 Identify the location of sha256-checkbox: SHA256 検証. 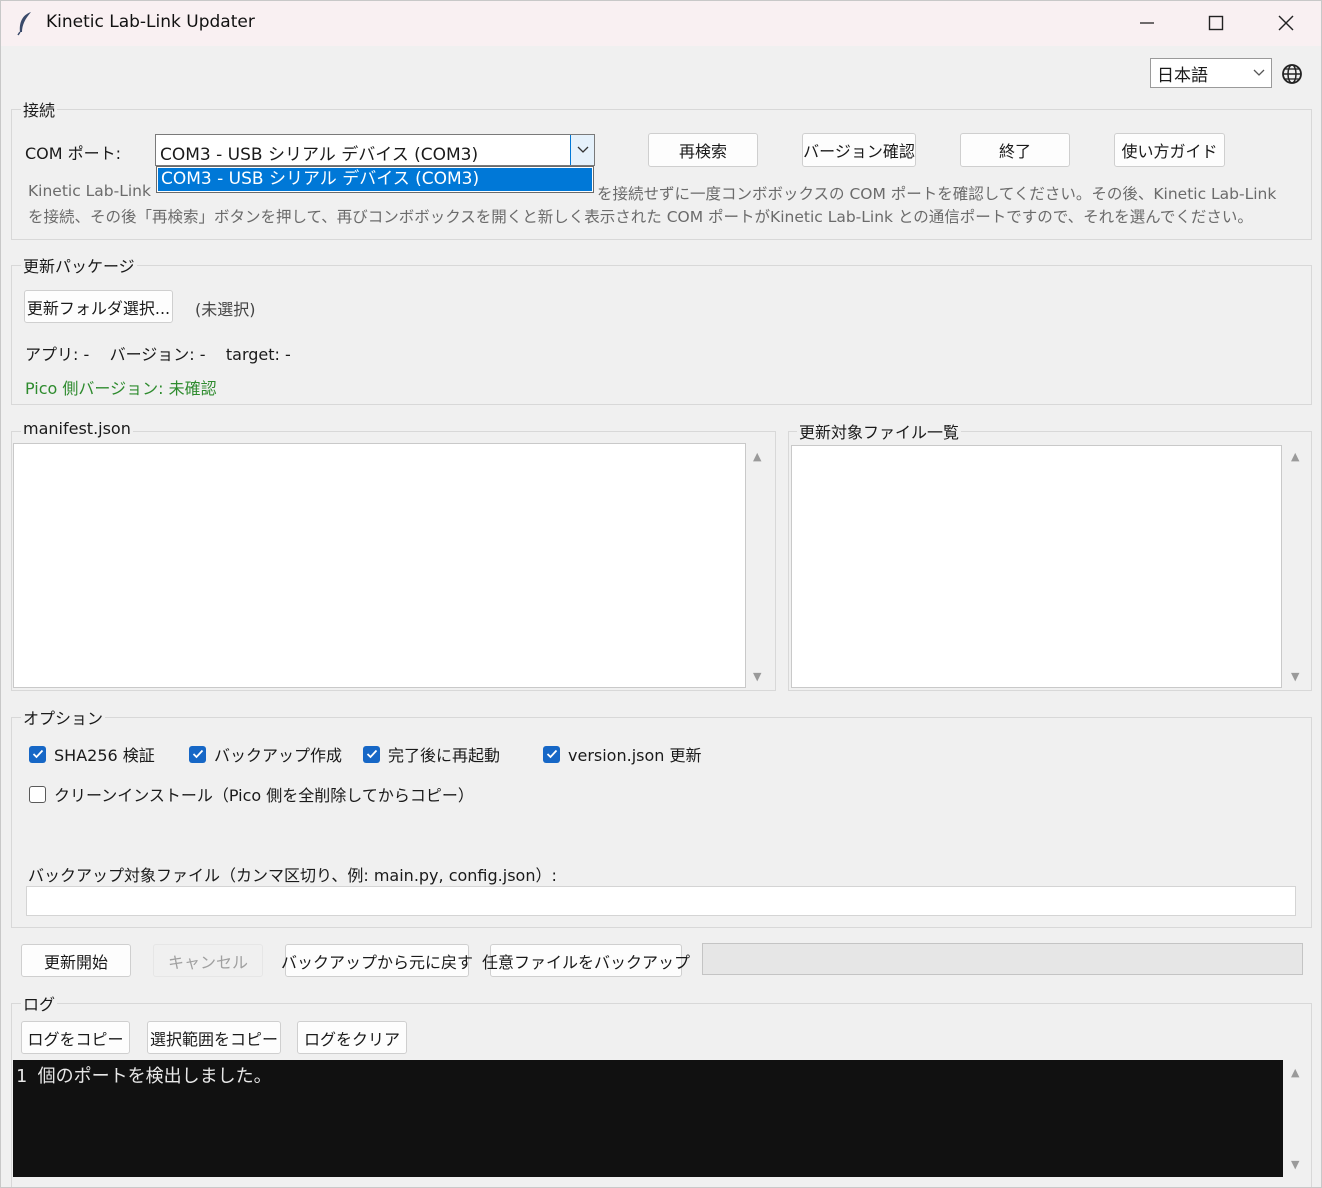
(92, 754).